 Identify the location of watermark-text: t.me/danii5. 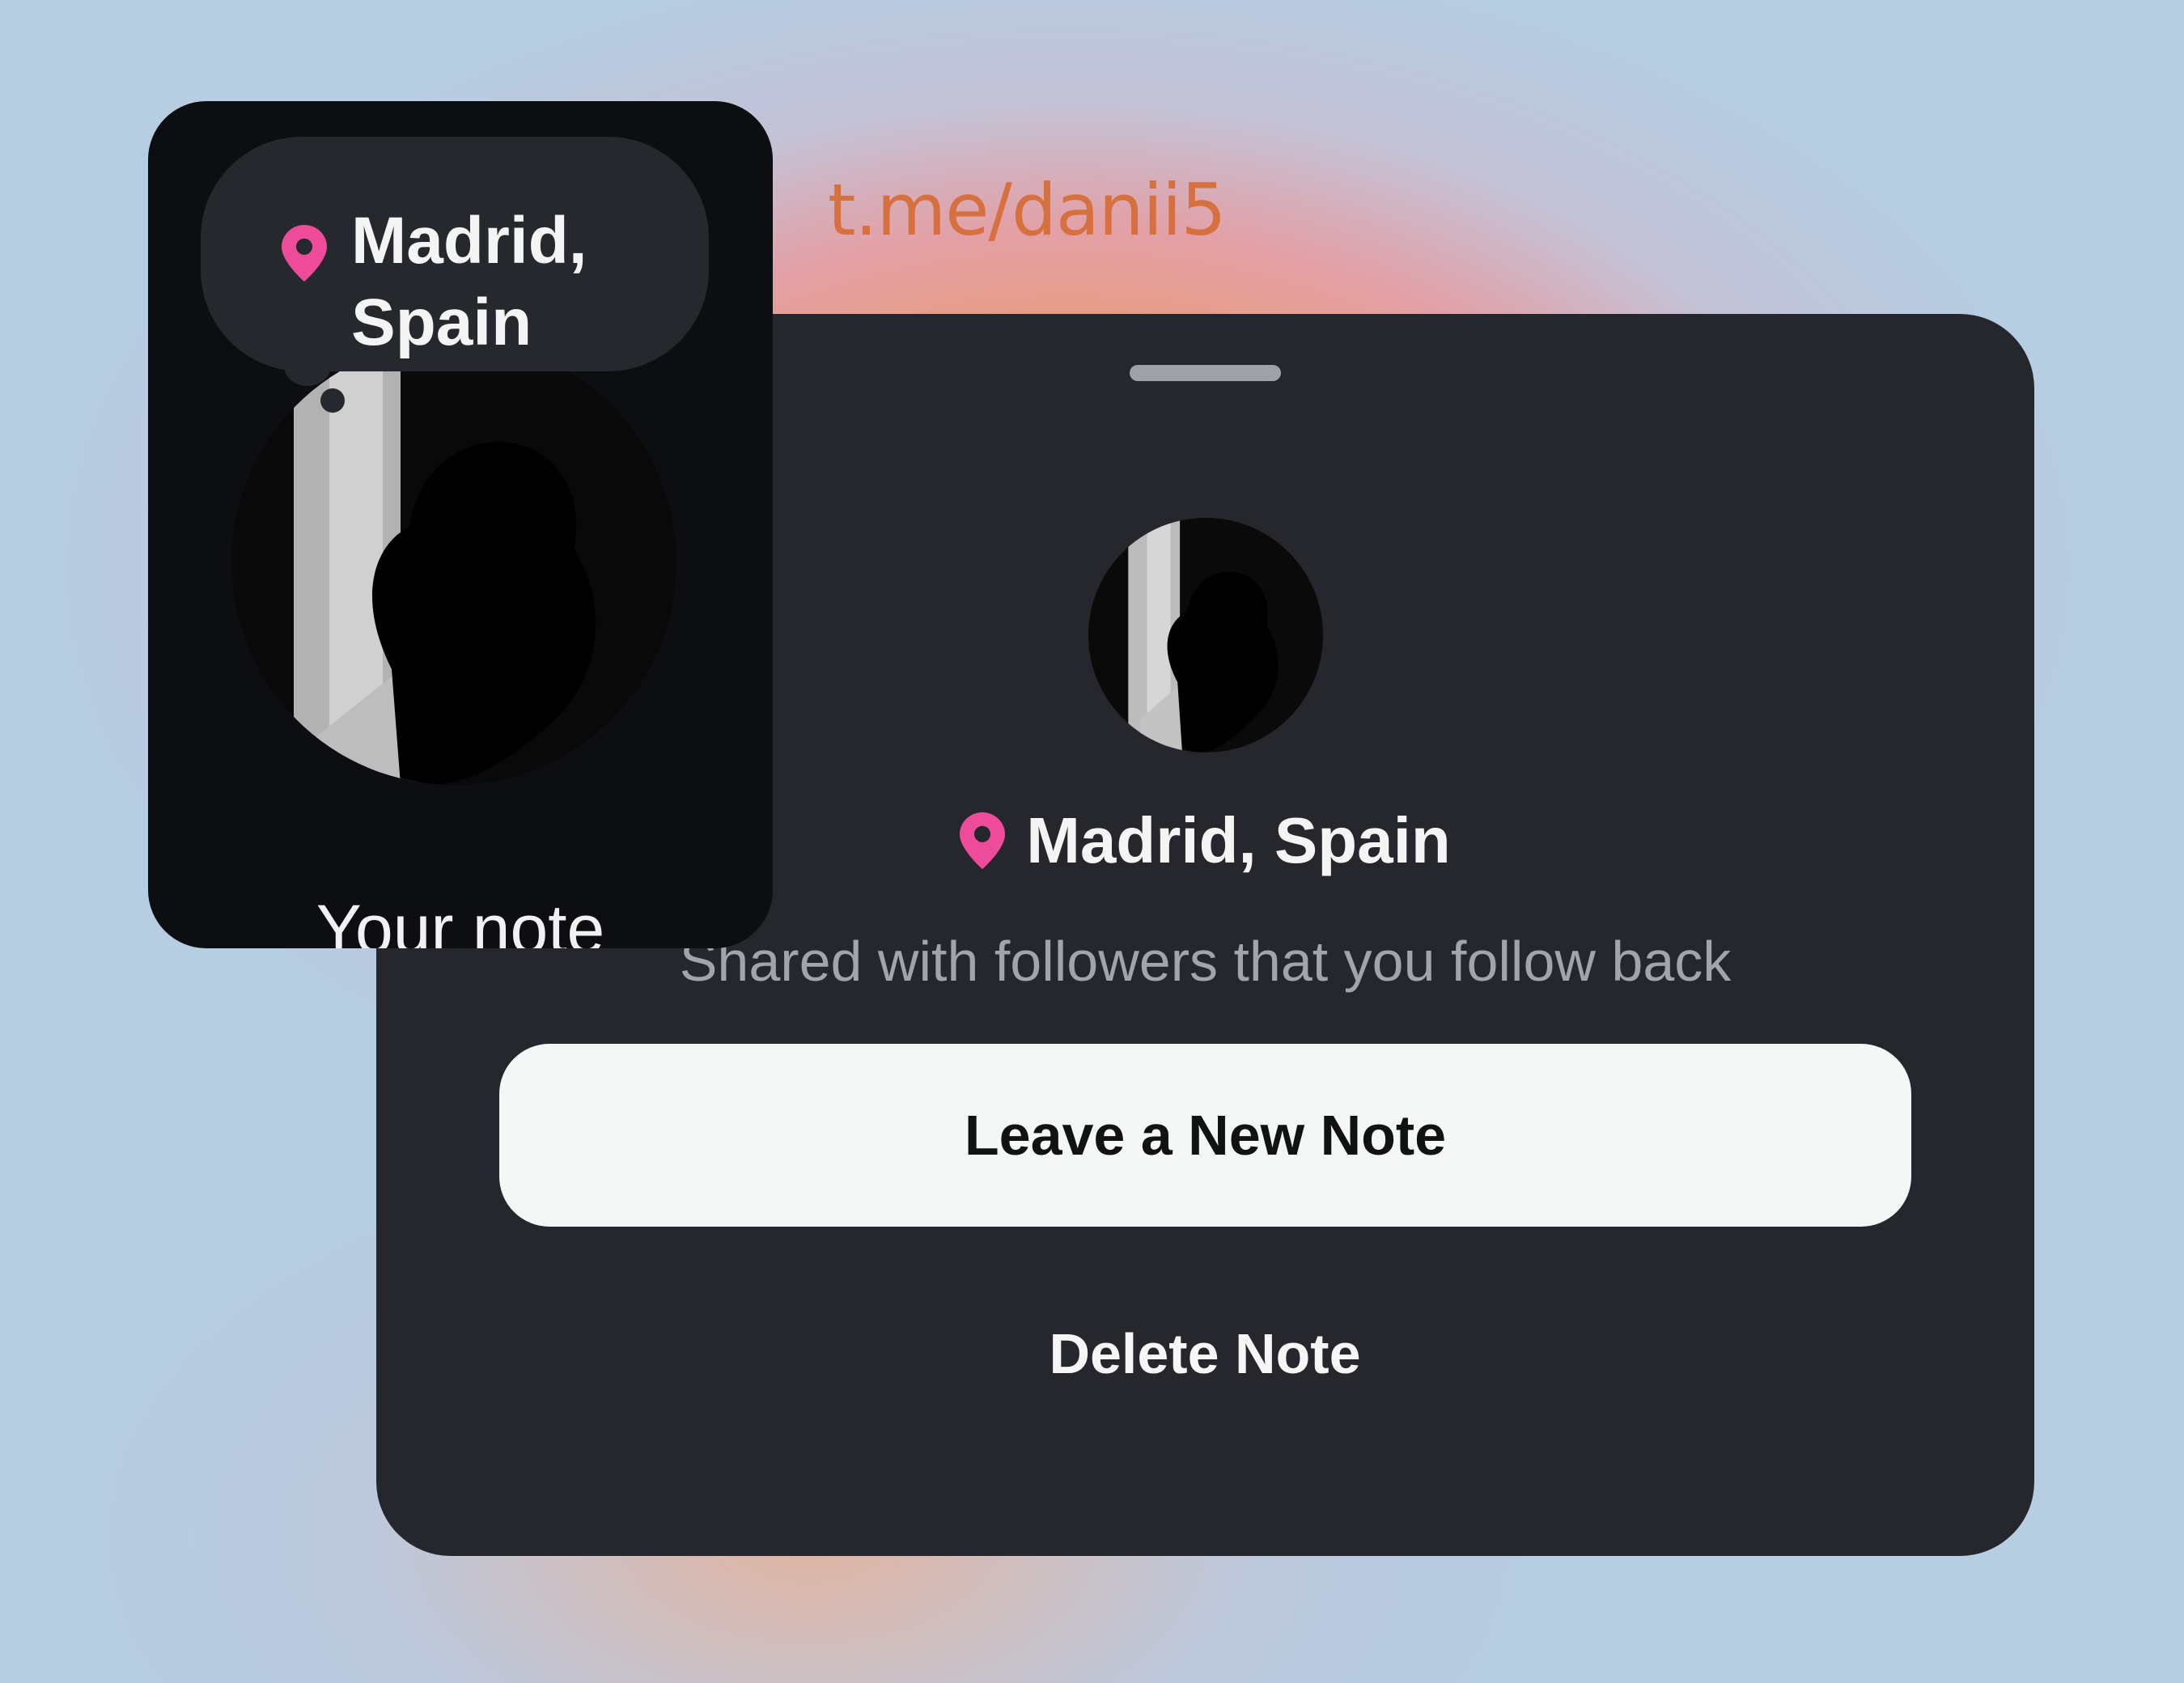
(1027, 210).